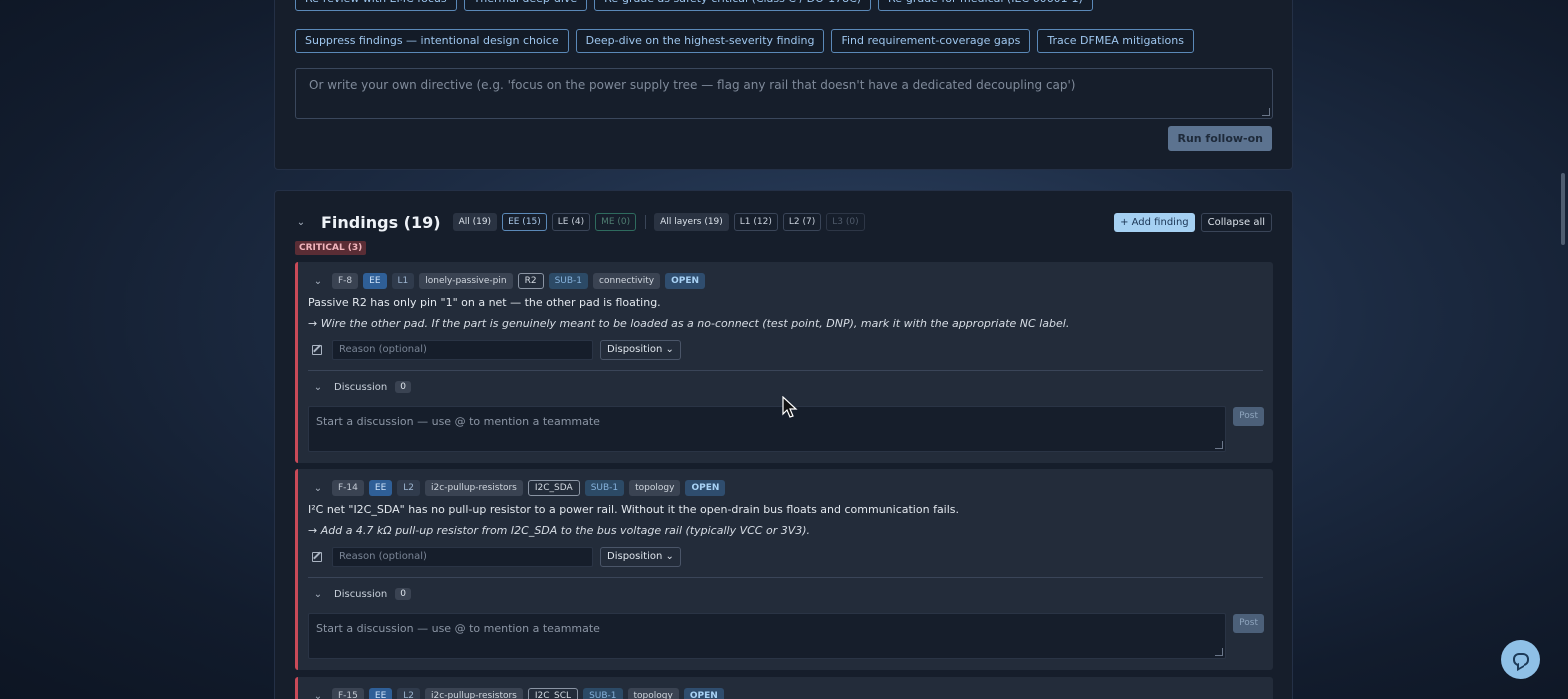 Image resolution: width=1568 pixels, height=699 pixels. What do you see at coordinates (376, 5) in the screenshot?
I see `chip-emc-review: Re-review with EMC focus` at bounding box center [376, 5].